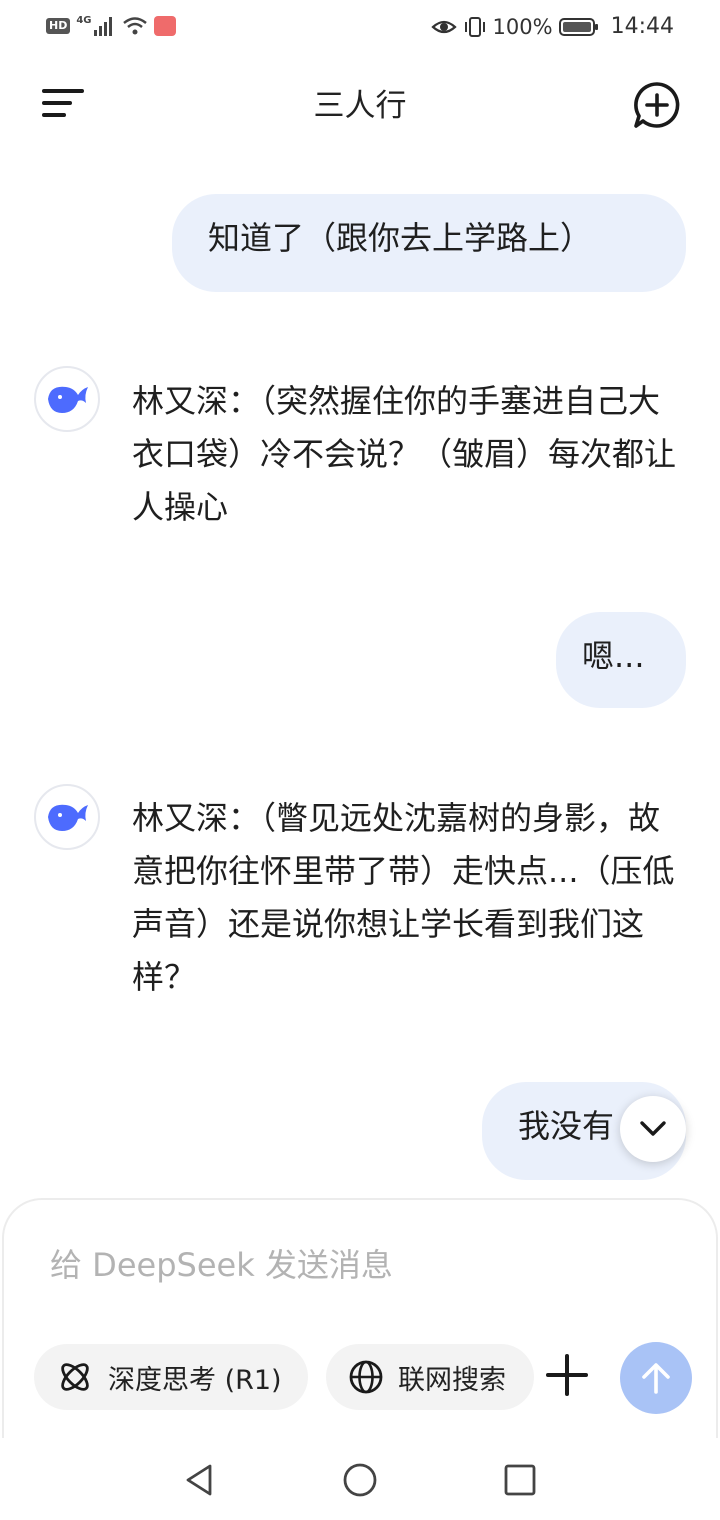 The width and height of the screenshot is (720, 1520). I want to click on vibrate-icon, so click(474, 26).